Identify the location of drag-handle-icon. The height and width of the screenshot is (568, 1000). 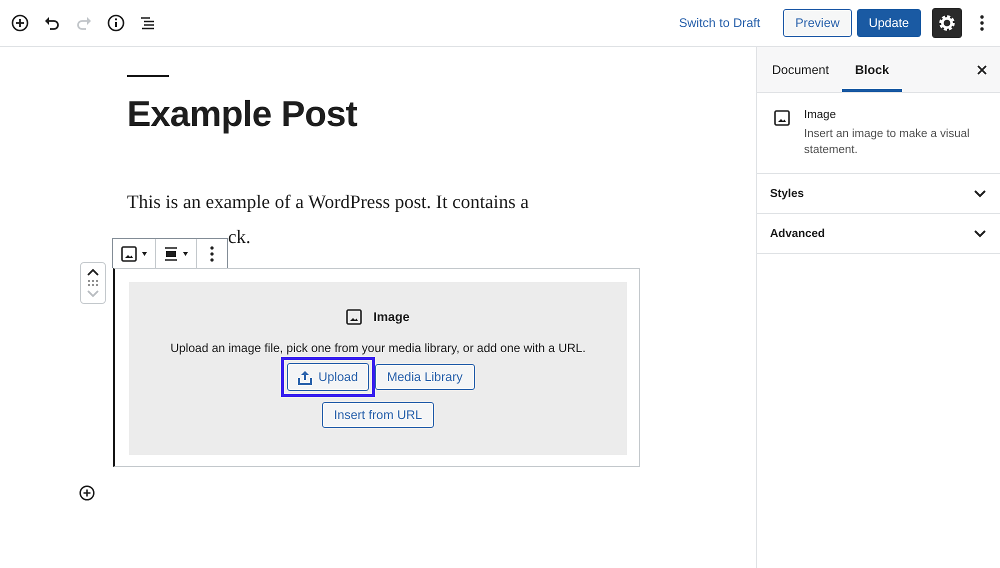
(93, 283).